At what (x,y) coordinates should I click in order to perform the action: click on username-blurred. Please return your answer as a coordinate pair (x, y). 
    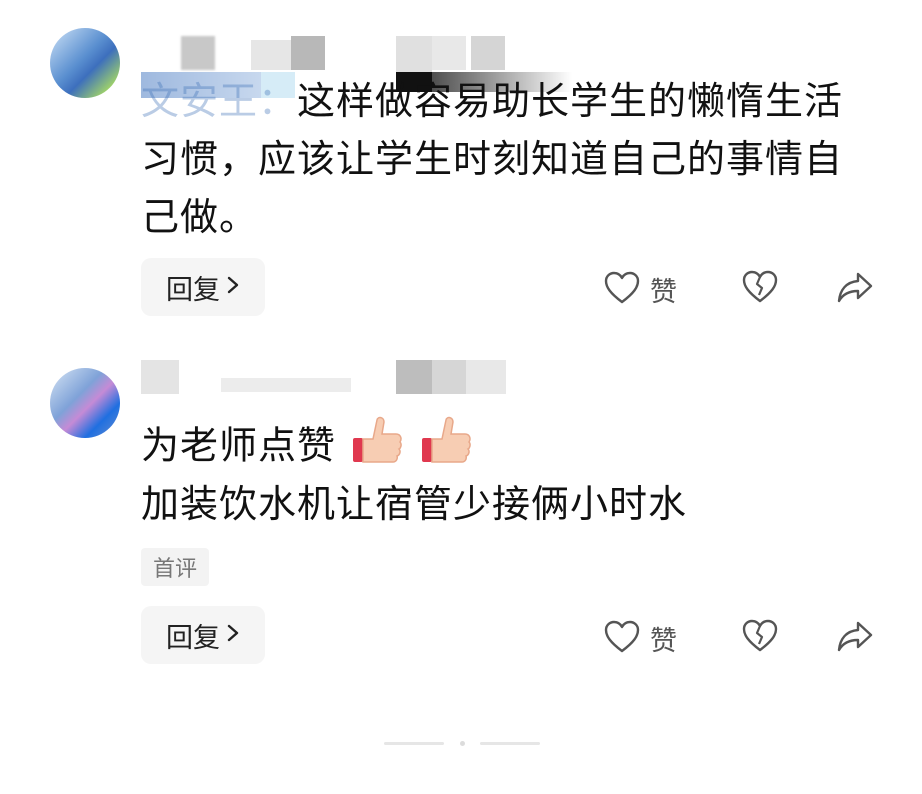
    Looking at the image, I should click on (331, 380).